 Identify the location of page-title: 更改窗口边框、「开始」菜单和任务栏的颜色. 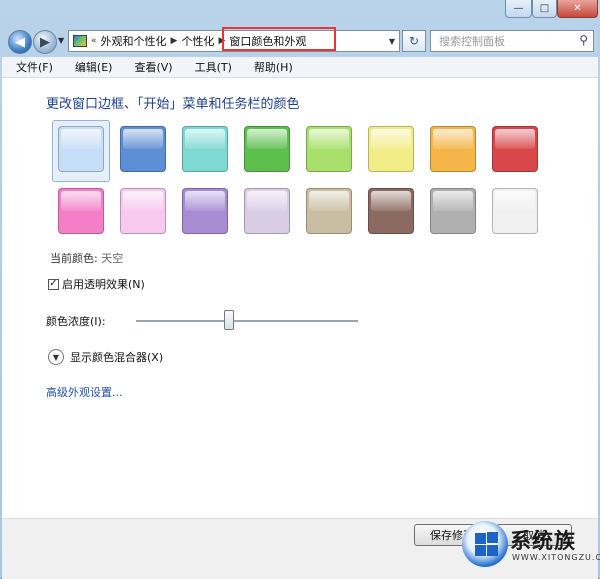
(173, 104).